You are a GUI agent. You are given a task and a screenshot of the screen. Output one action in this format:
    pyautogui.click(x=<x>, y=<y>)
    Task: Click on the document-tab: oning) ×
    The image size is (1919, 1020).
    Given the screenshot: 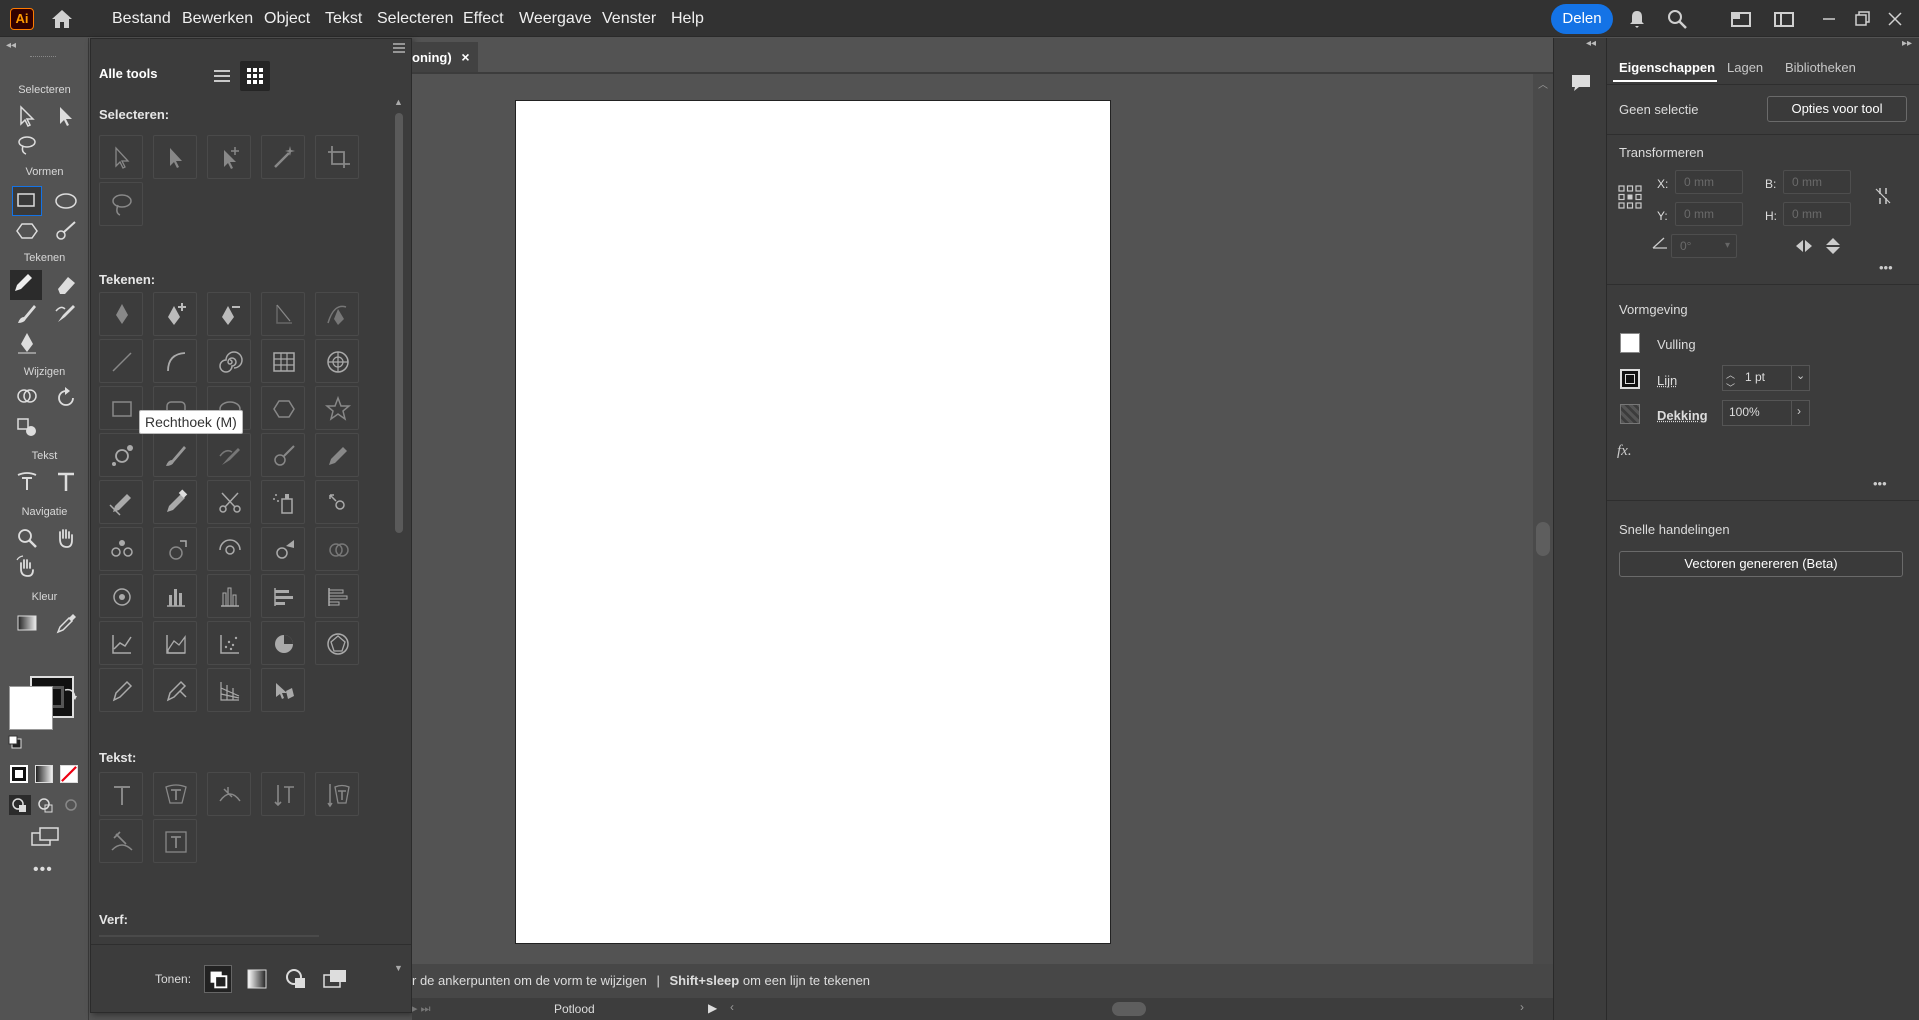 What is the action you would take?
    pyautogui.click(x=445, y=57)
    